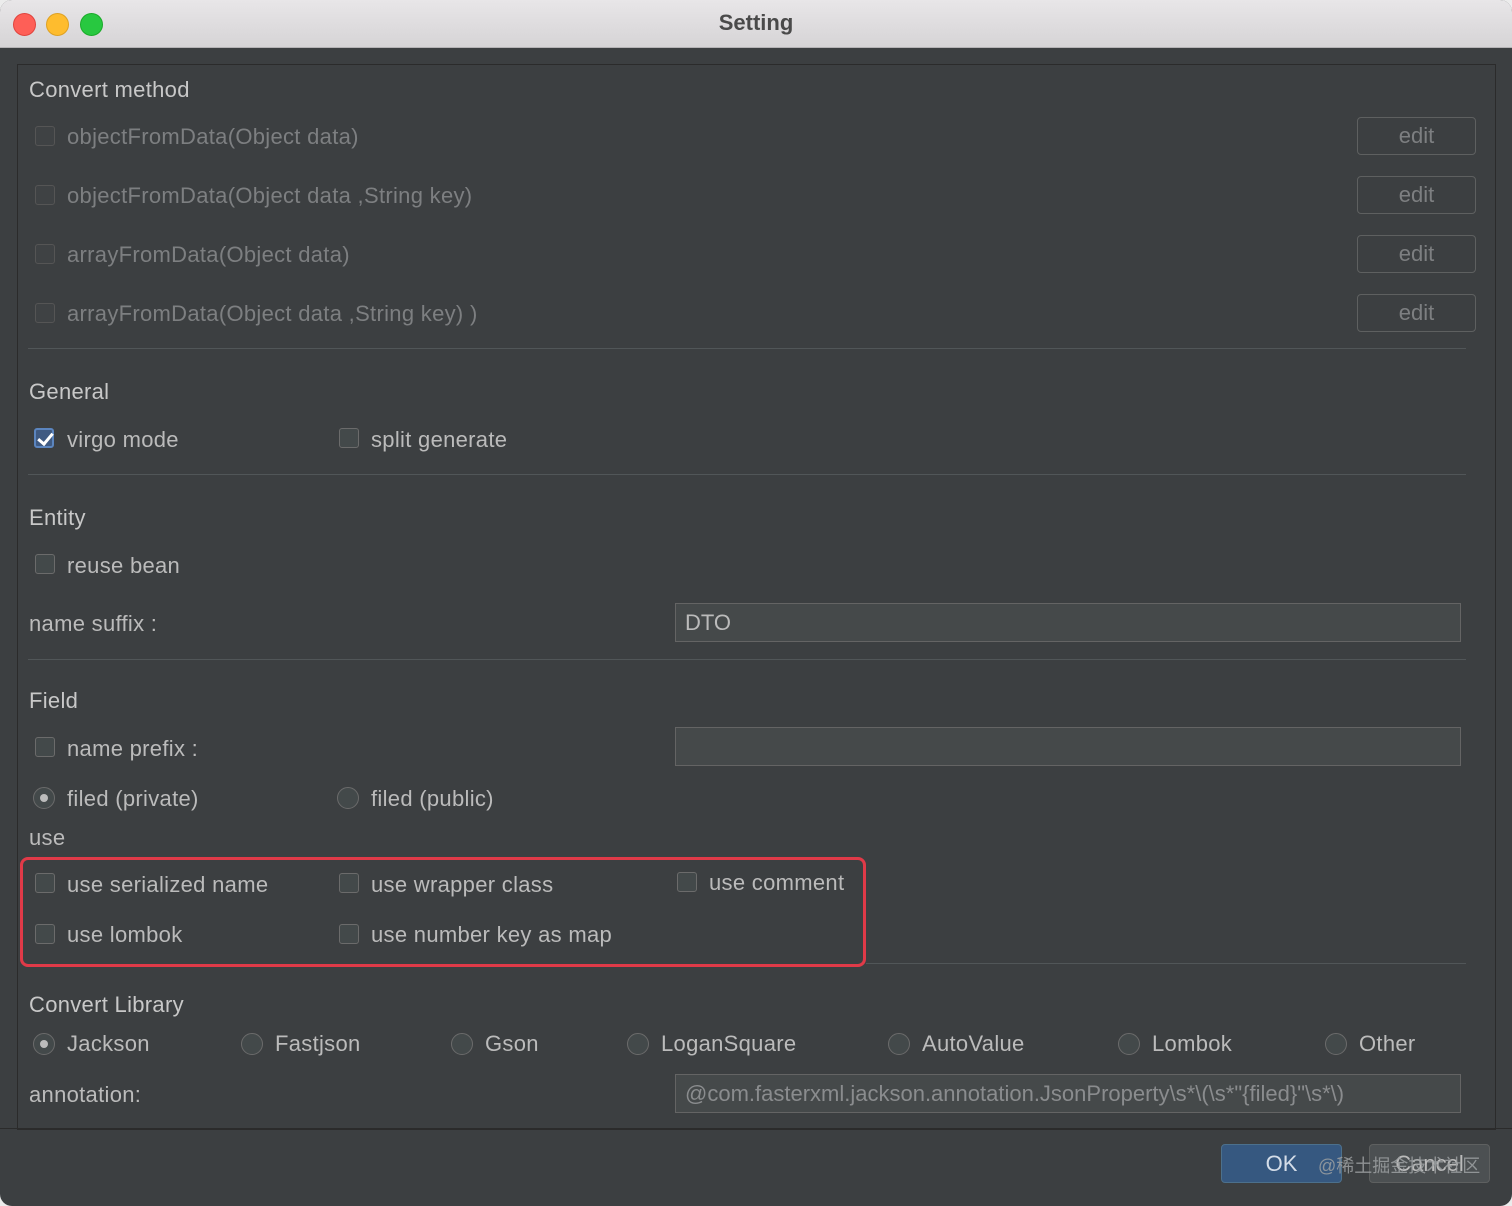 The height and width of the screenshot is (1206, 1512). What do you see at coordinates (1068, 746) in the screenshot?
I see `name-prefix-input` at bounding box center [1068, 746].